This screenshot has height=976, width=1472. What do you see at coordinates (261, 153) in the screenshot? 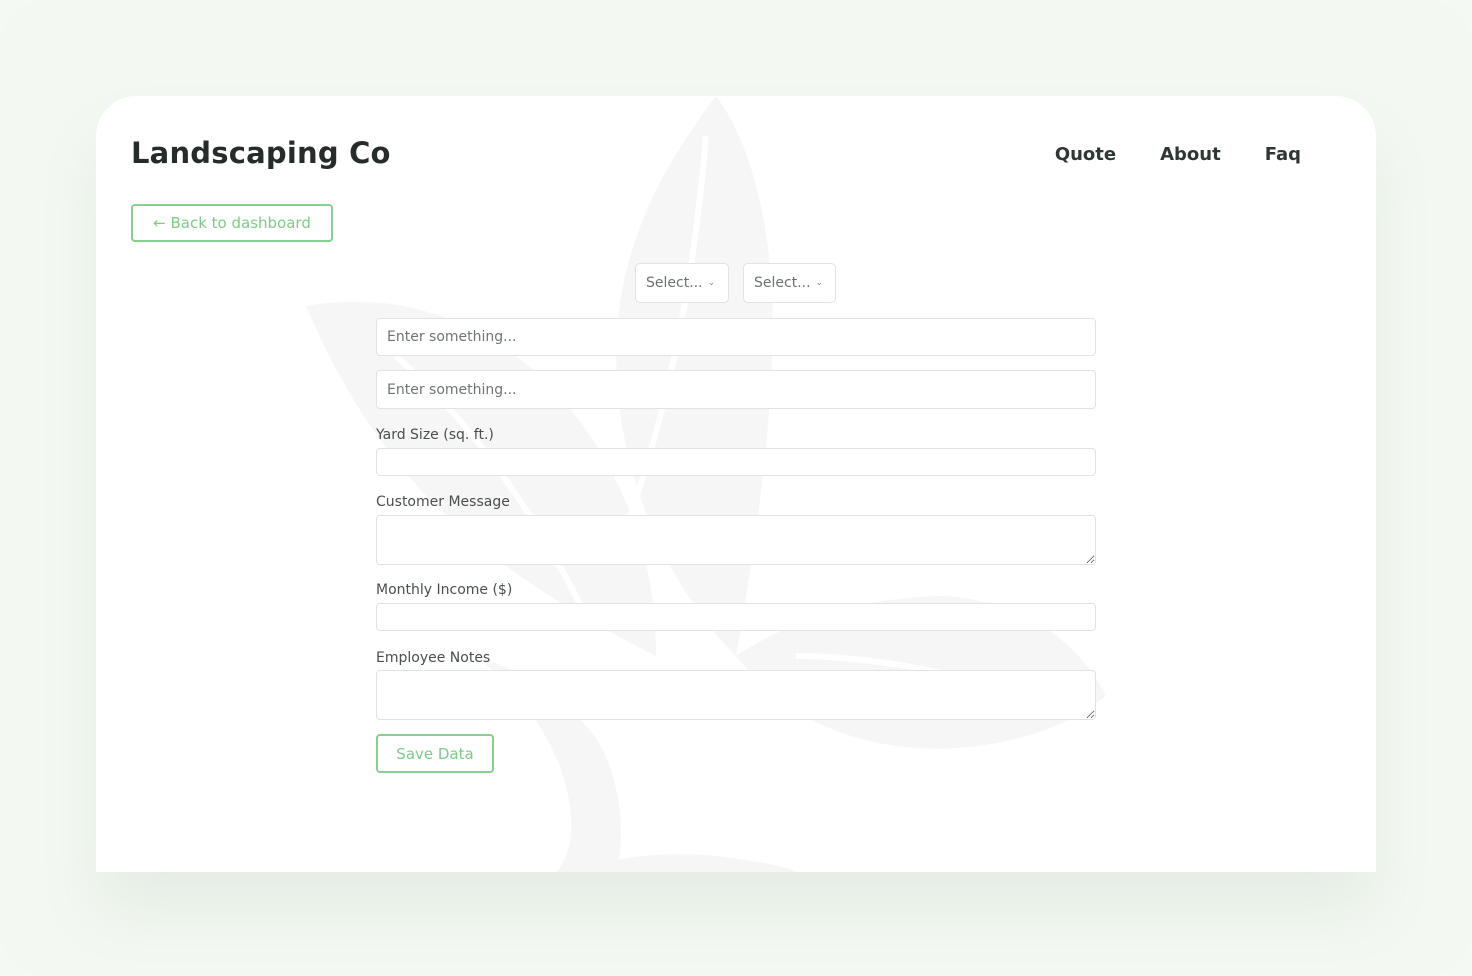
I see `brand-title: Landscaping Co` at bounding box center [261, 153].